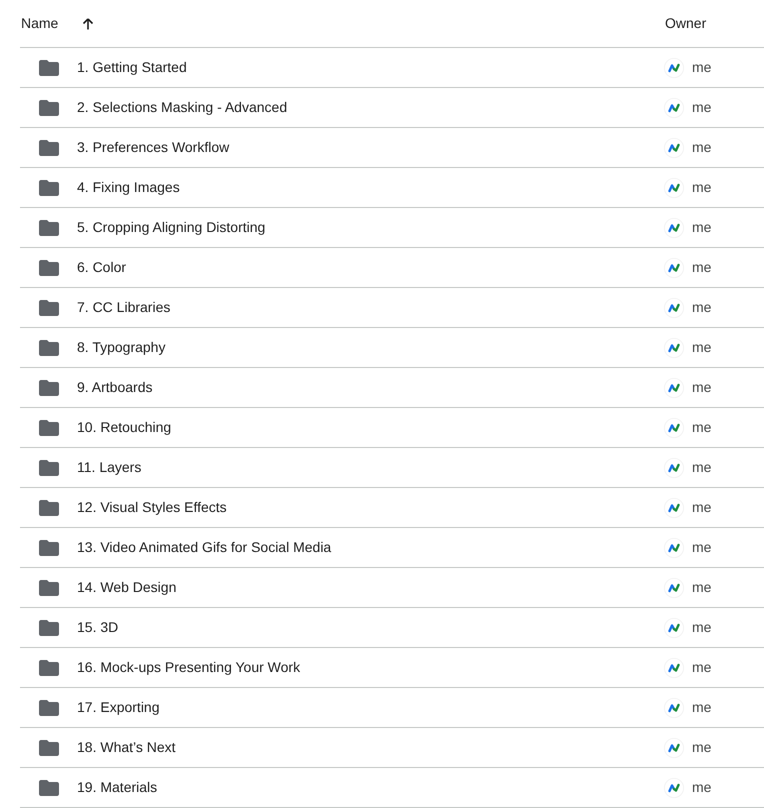 The image size is (764, 808). Describe the element at coordinates (132, 67) in the screenshot. I see `folder-name: 1. Getting Started` at that location.